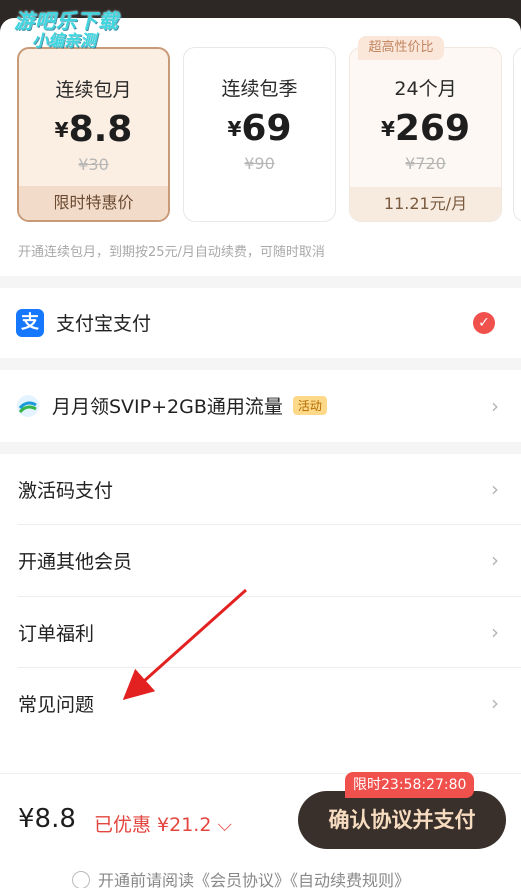 Image resolution: width=521 pixels, height=888 pixels. What do you see at coordinates (425, 89) in the screenshot?
I see `plan-name: 24个月` at bounding box center [425, 89].